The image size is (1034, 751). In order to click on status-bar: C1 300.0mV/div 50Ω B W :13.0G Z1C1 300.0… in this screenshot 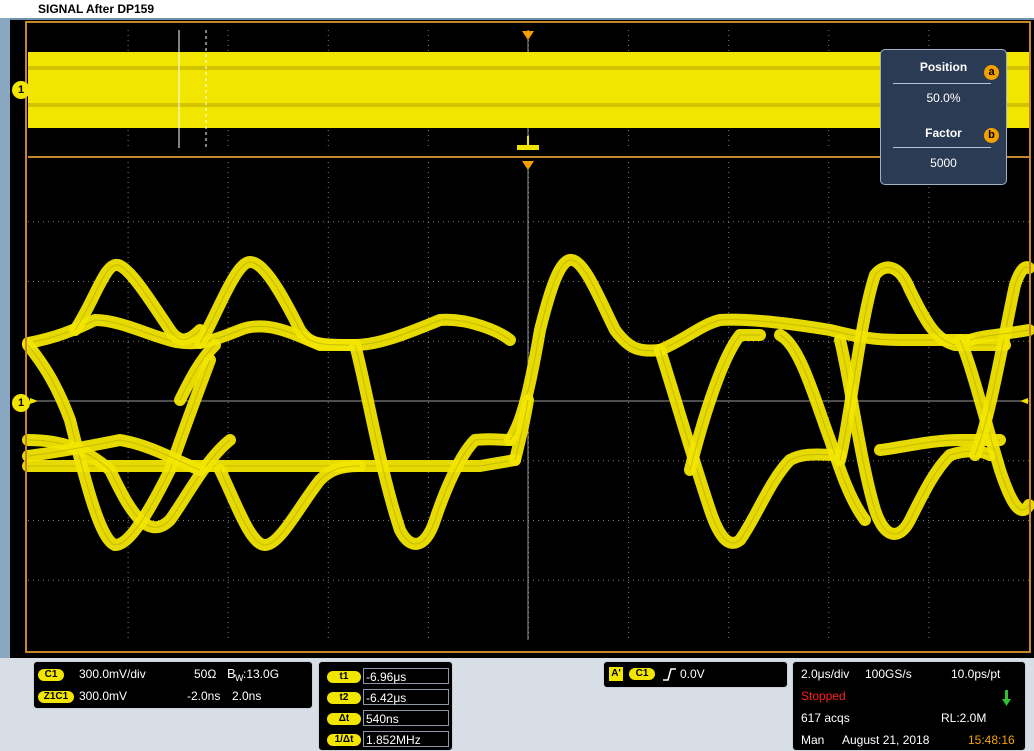, I will do `click(517, 704)`.